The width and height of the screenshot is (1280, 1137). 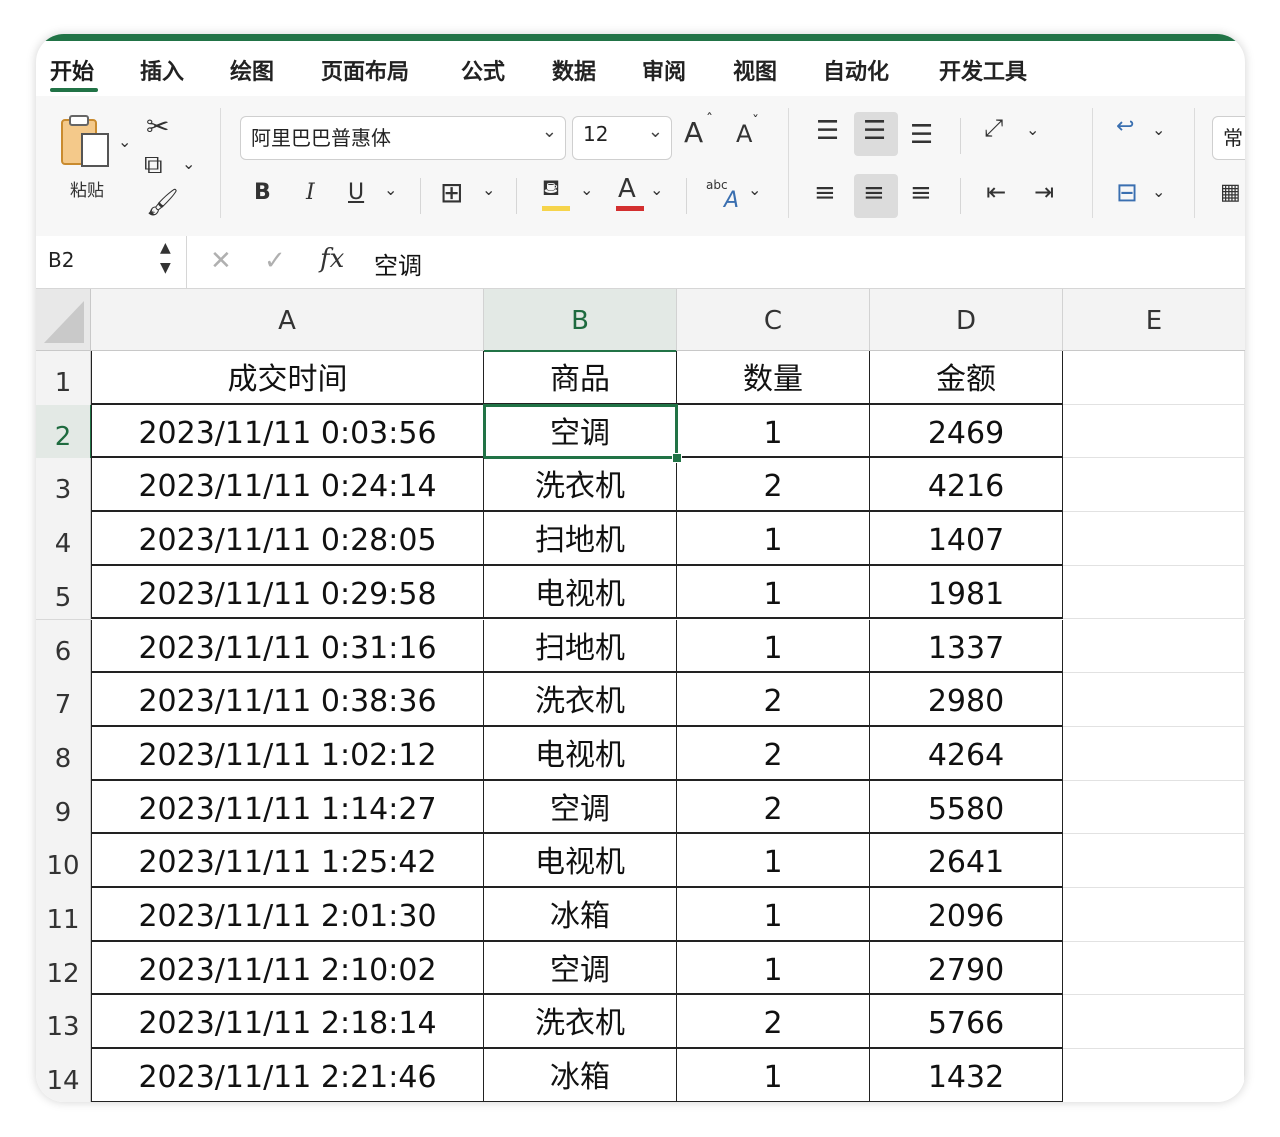 I want to click on table-cell: 4264, so click(x=966, y=753).